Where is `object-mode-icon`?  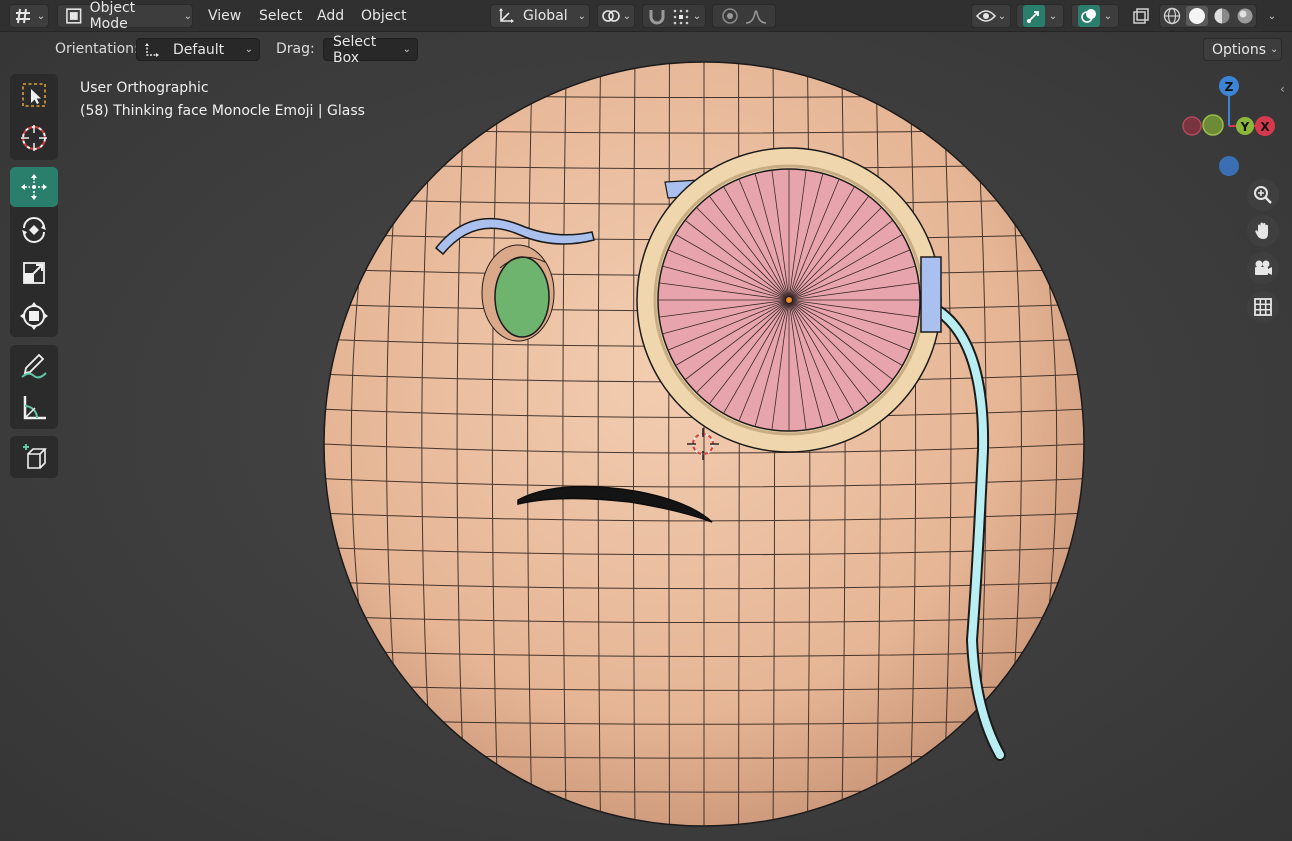
object-mode-icon is located at coordinates (74, 16).